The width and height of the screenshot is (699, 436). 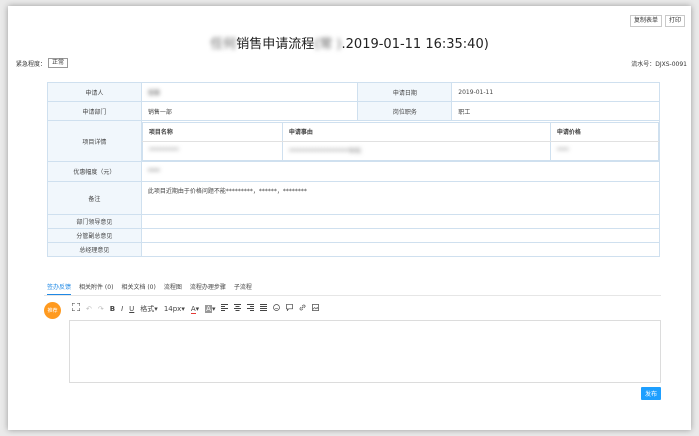 I want to click on emoji-icon, so click(x=277, y=308).